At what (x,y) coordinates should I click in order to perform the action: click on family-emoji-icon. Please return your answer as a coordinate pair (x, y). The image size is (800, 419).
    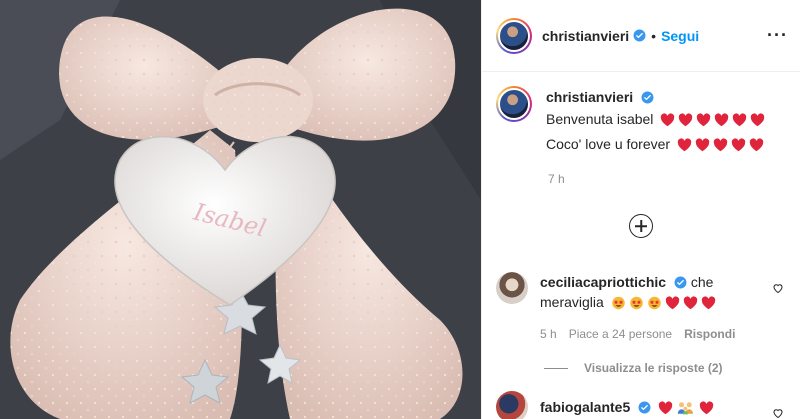
    Looking at the image, I should click on (685, 408).